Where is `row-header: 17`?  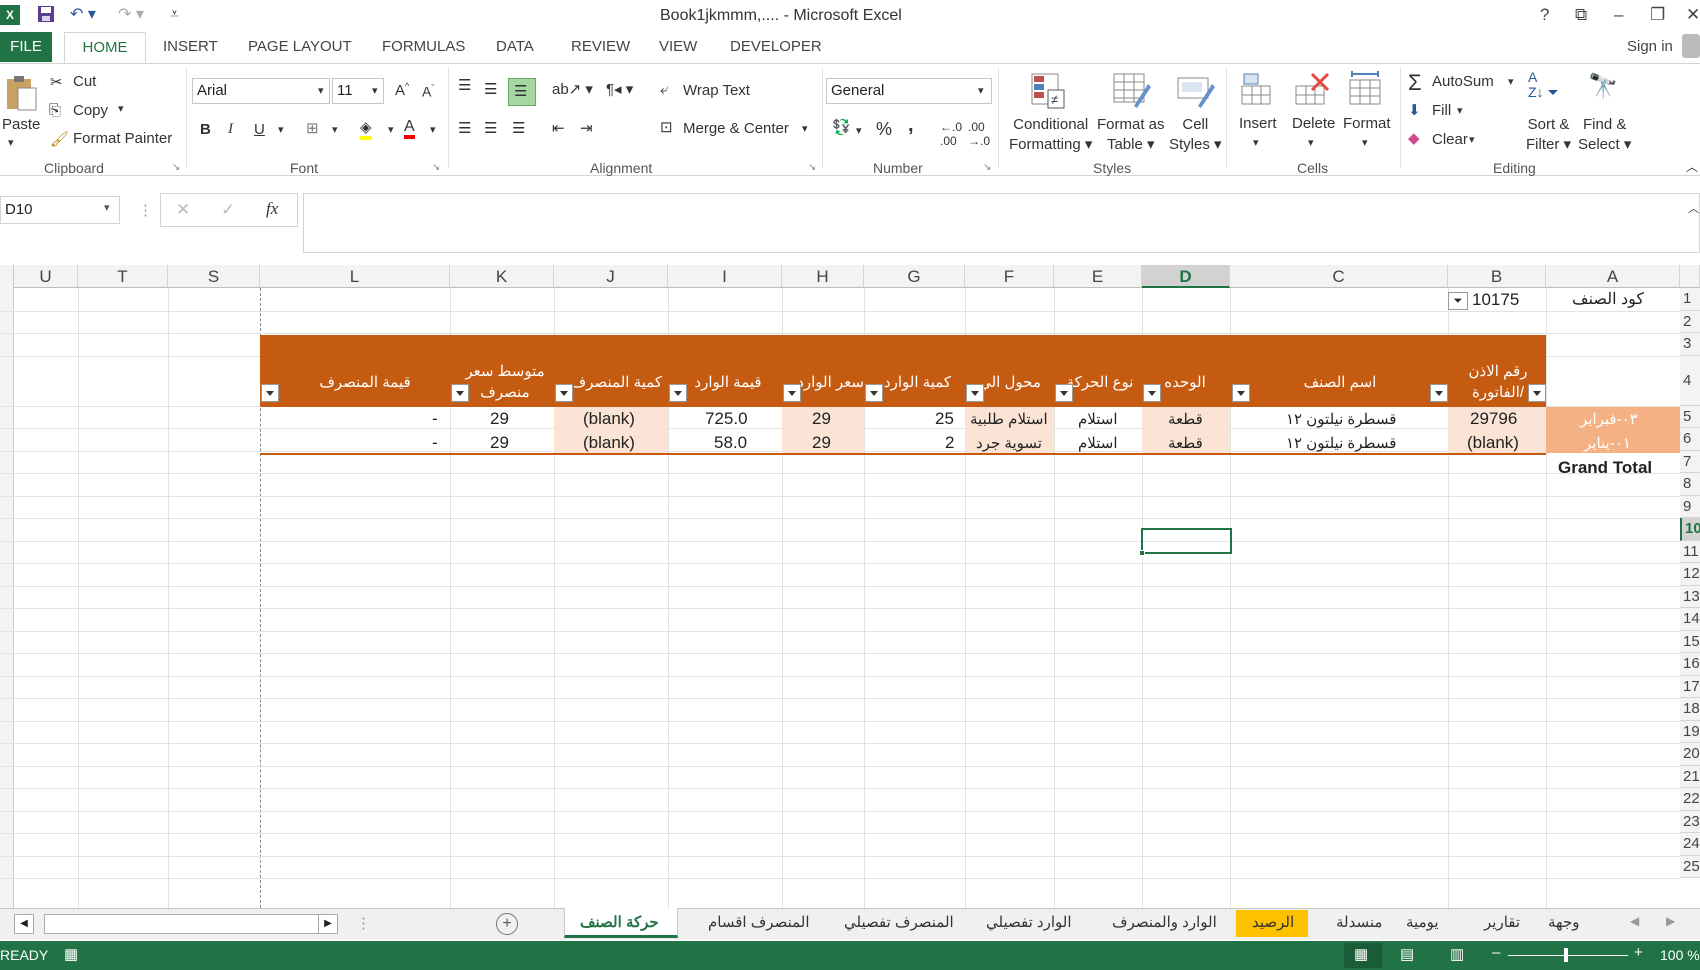
row-header: 17 is located at coordinates (1690, 686).